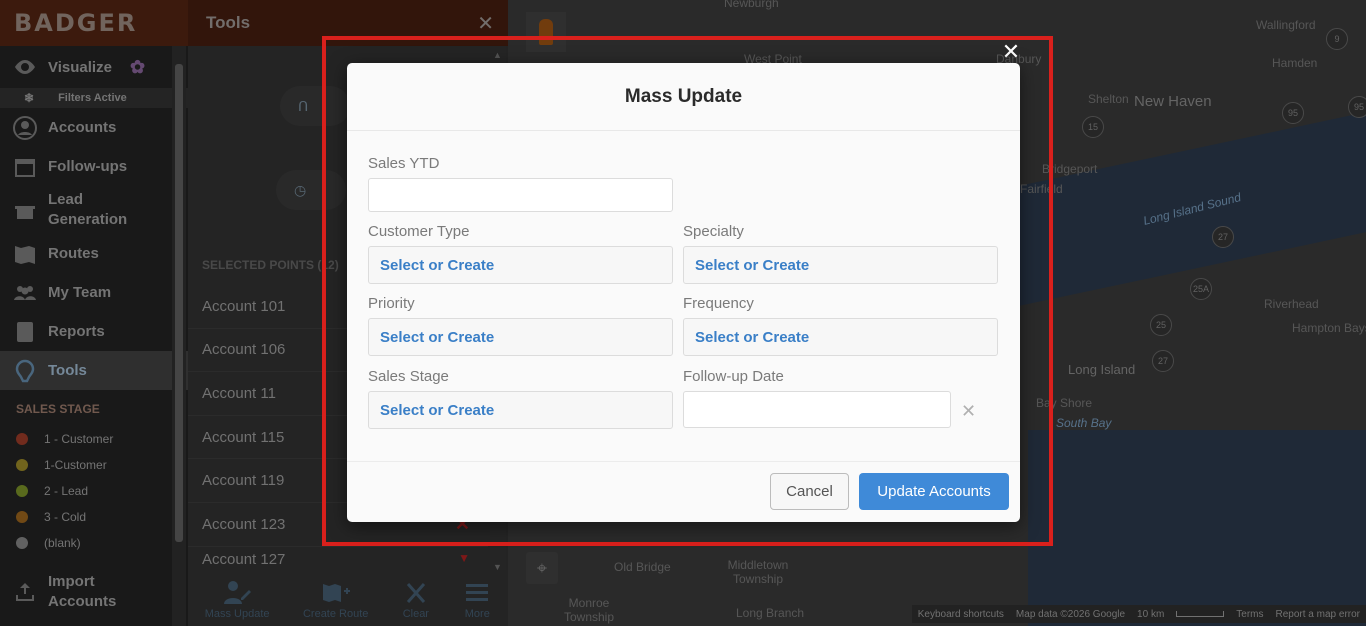 The image size is (1366, 626). I want to click on customer-type-field: Customer Type Select or Create, so click(520, 253).